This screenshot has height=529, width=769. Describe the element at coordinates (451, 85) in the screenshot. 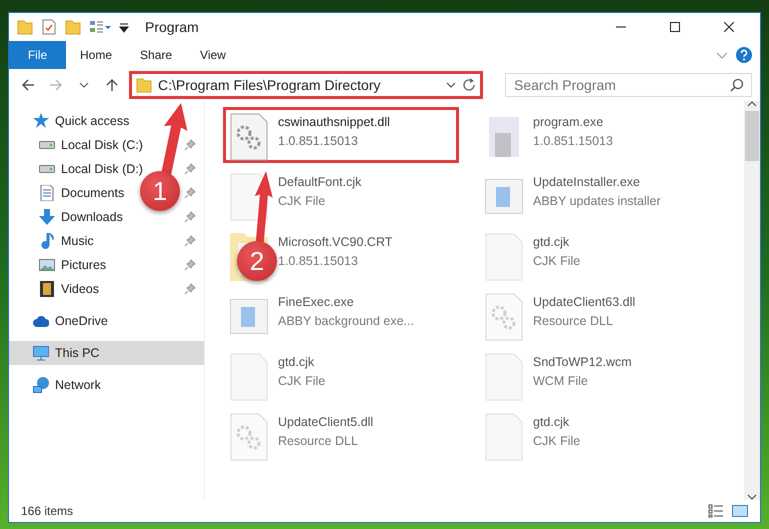

I see `dropdown-caret-icon` at that location.